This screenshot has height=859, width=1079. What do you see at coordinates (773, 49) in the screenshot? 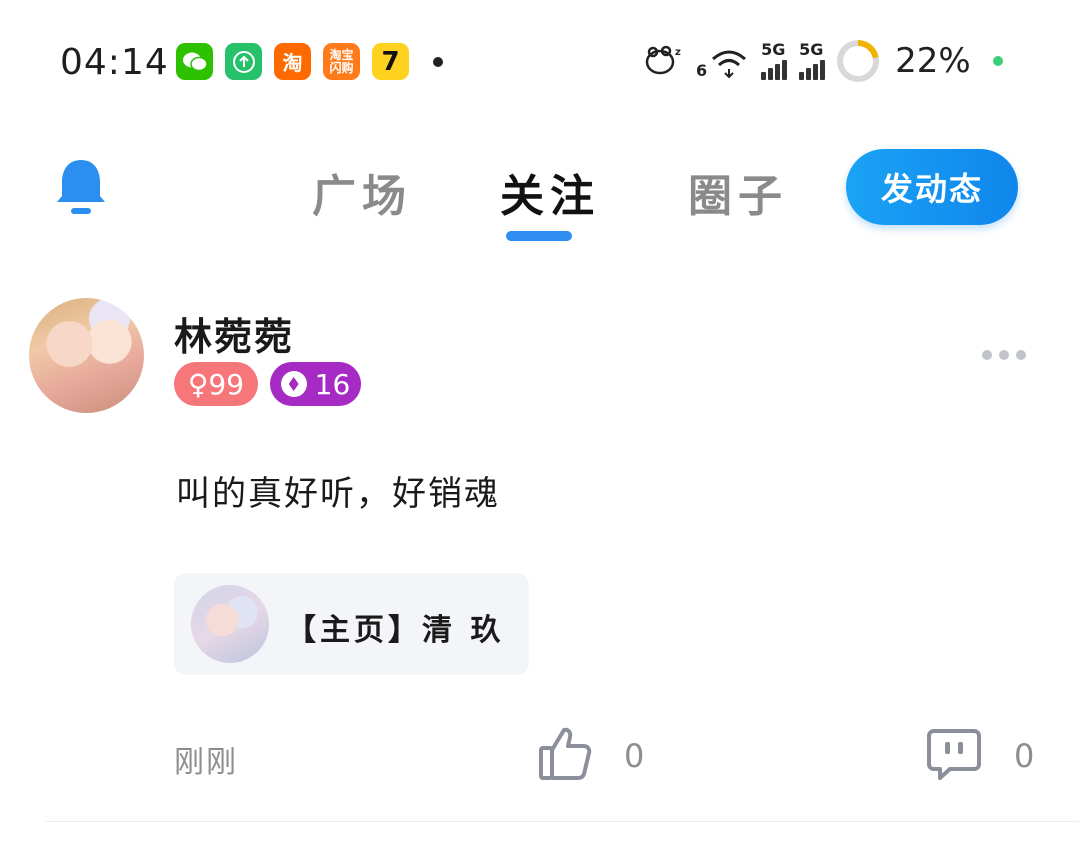
I see `network-type-1: 5G` at bounding box center [773, 49].